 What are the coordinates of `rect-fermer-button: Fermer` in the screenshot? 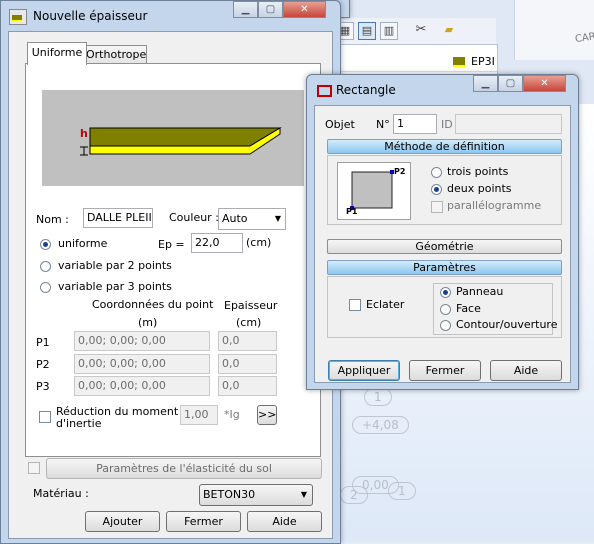 It's located at (445, 370).